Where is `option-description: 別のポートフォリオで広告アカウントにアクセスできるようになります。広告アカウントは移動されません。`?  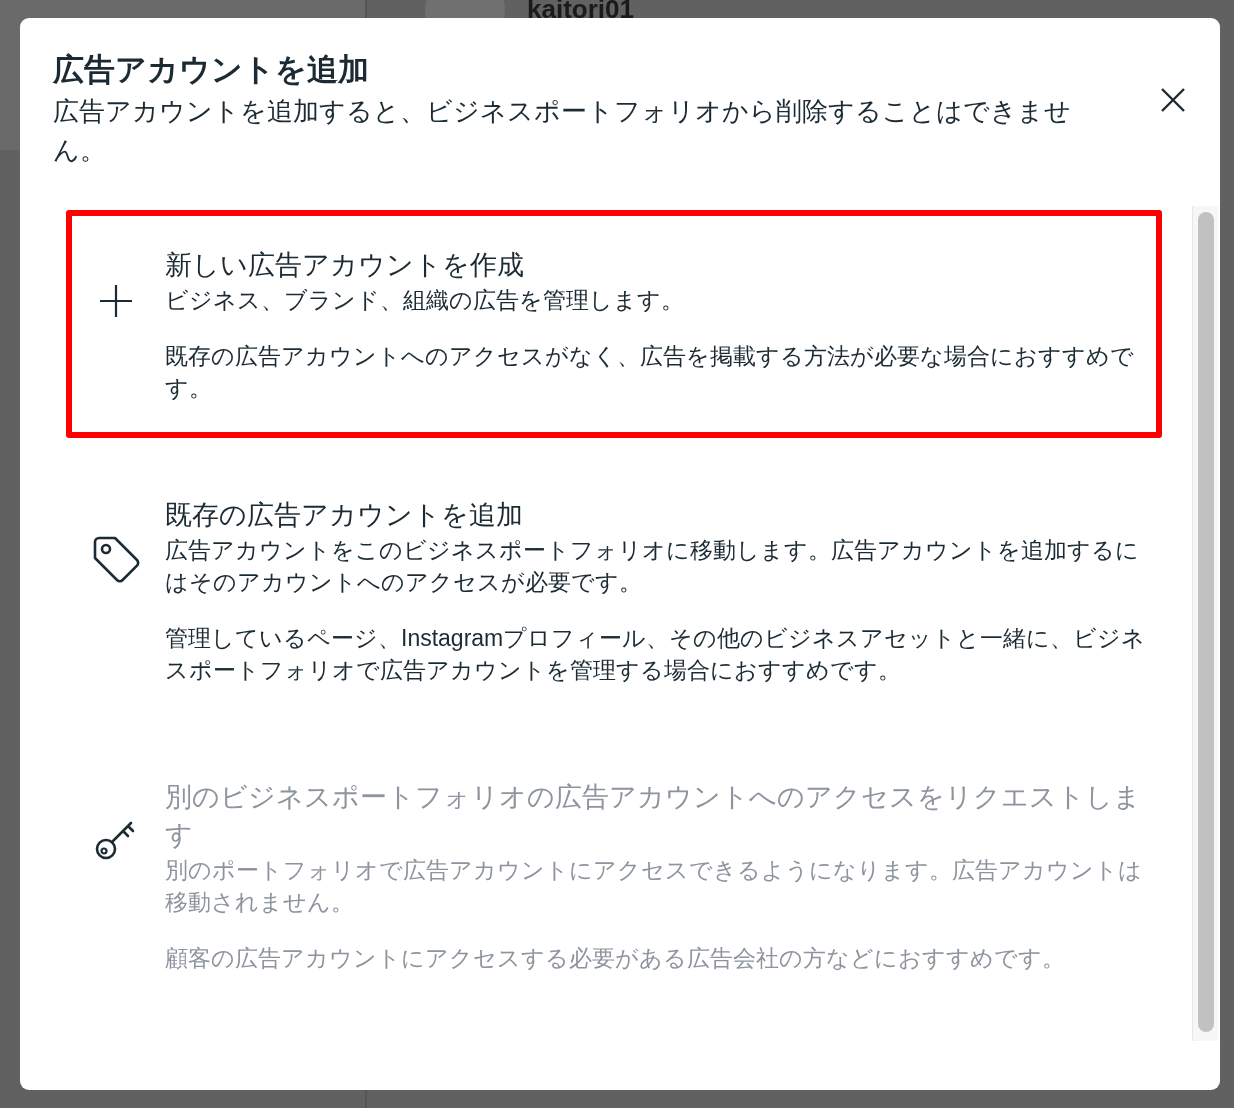
option-description: 別のポートフォリオで広告アカウントにアクセスできるようになります。広告アカウントは移動されません。 is located at coordinates (654, 886).